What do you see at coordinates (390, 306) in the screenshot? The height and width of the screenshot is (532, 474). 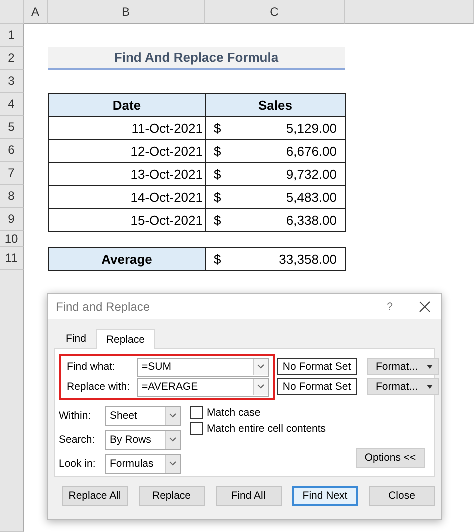 I see `help-button: ?` at bounding box center [390, 306].